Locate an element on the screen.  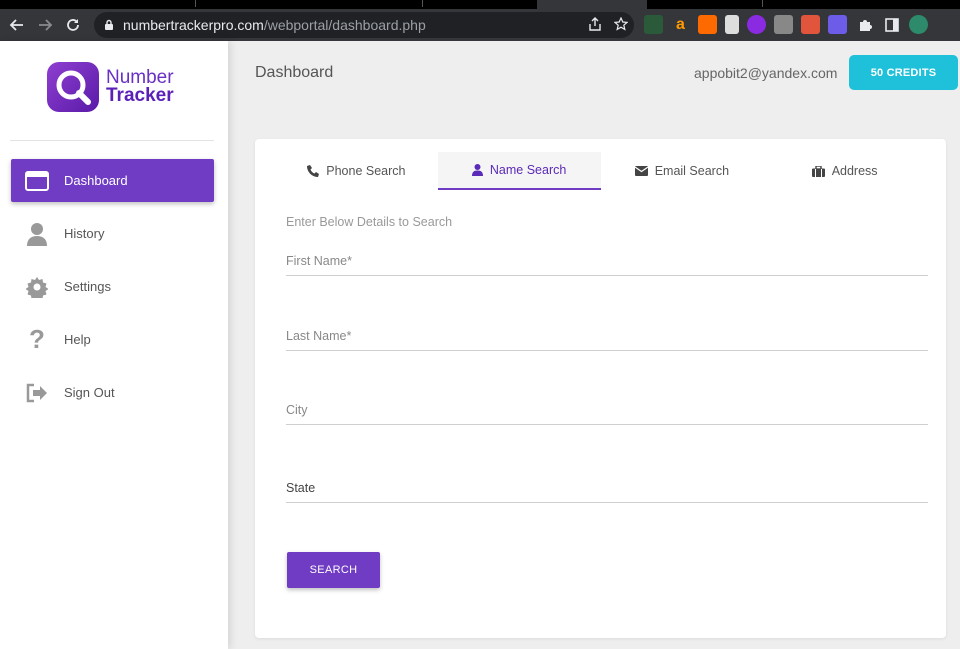
first-name-field: First Name* is located at coordinates (607, 264).